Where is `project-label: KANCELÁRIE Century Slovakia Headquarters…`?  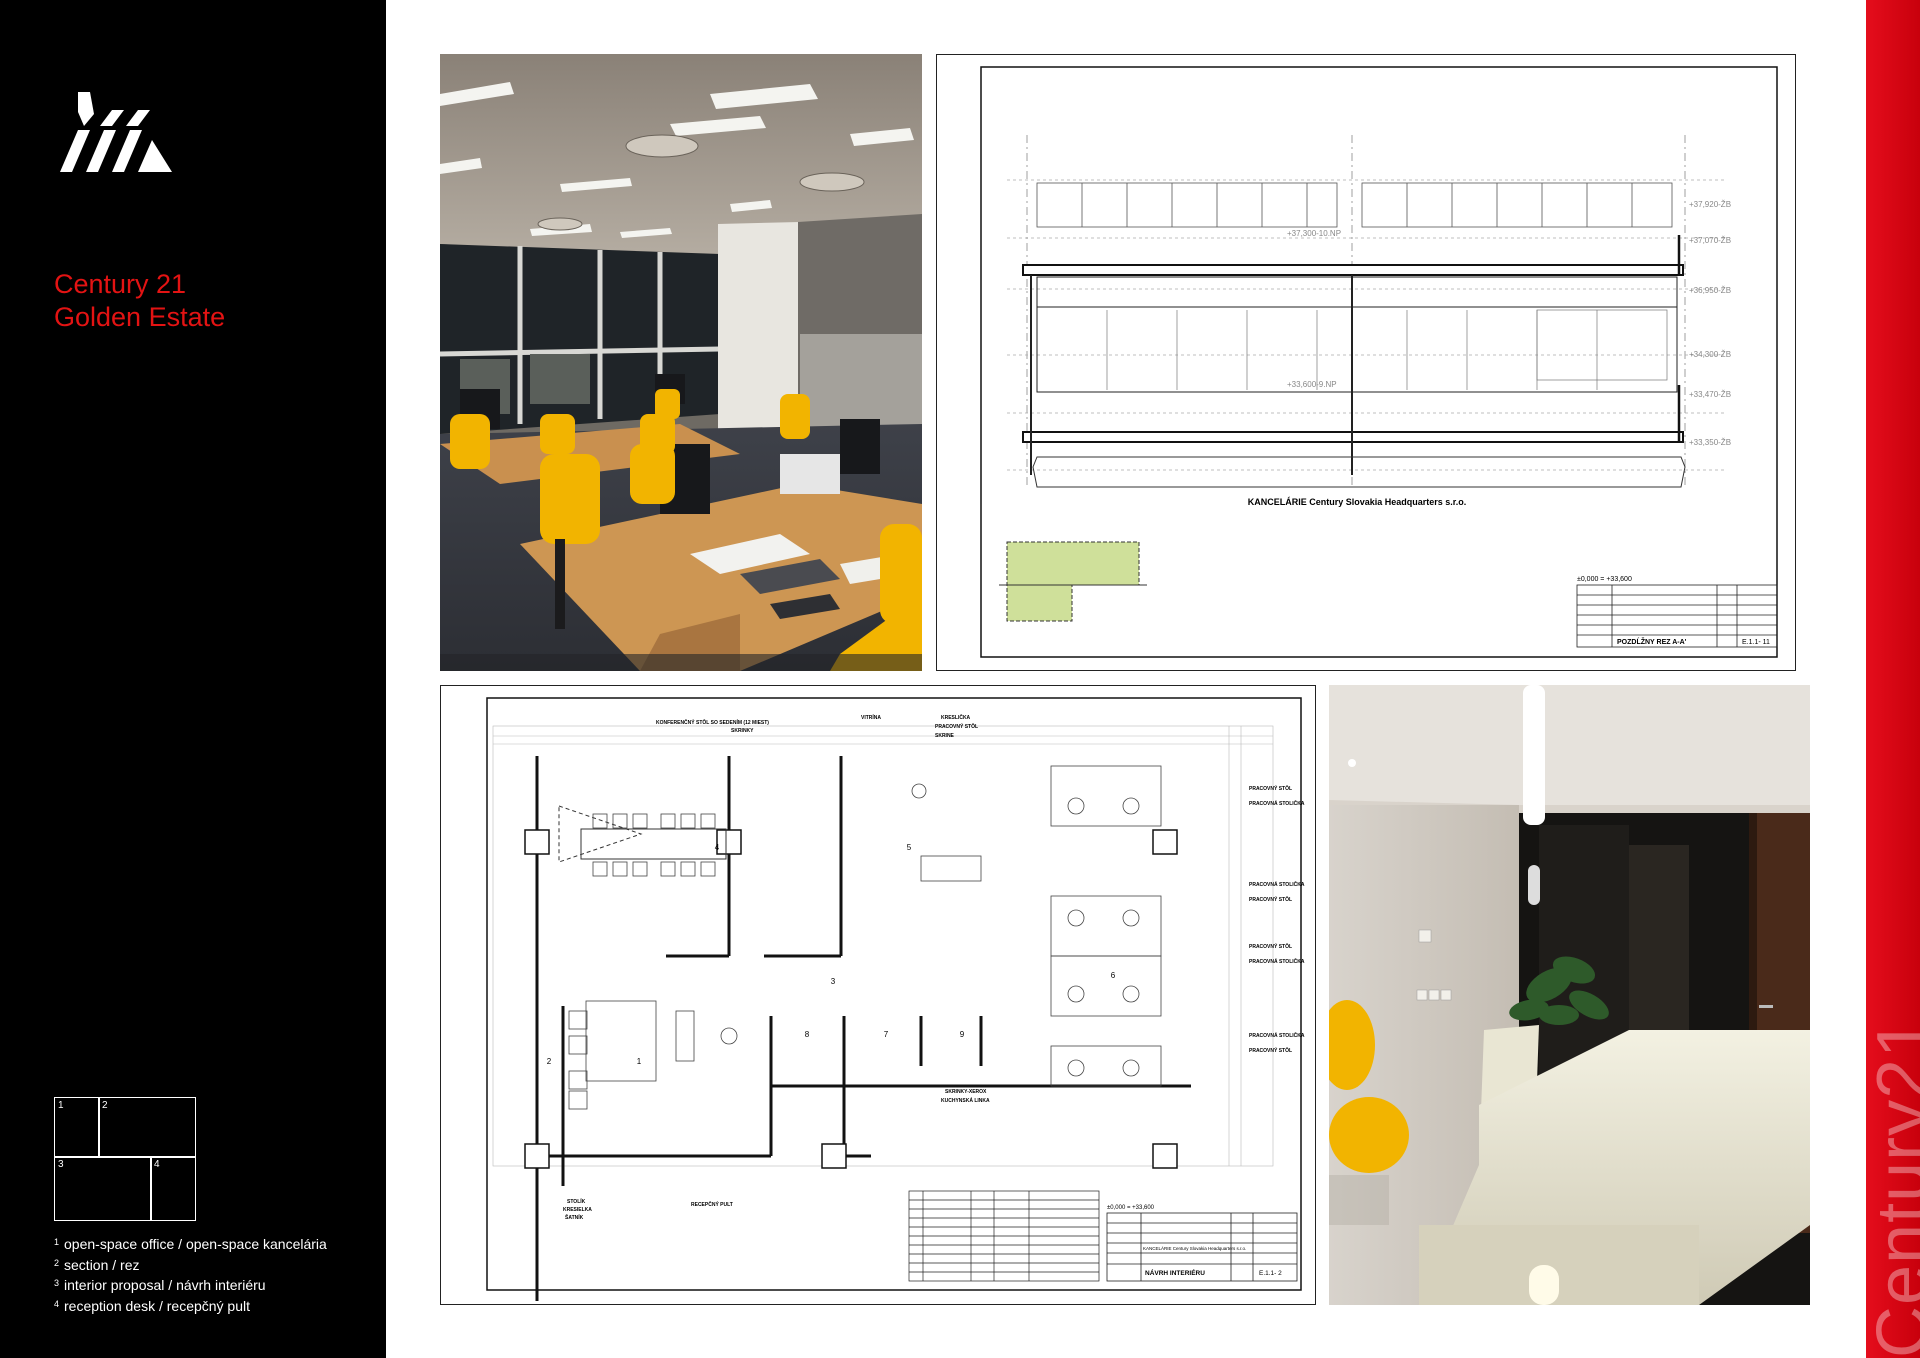
project-label: KANCELÁRIE Century Slovakia Headquarters… is located at coordinates (1194, 1248).